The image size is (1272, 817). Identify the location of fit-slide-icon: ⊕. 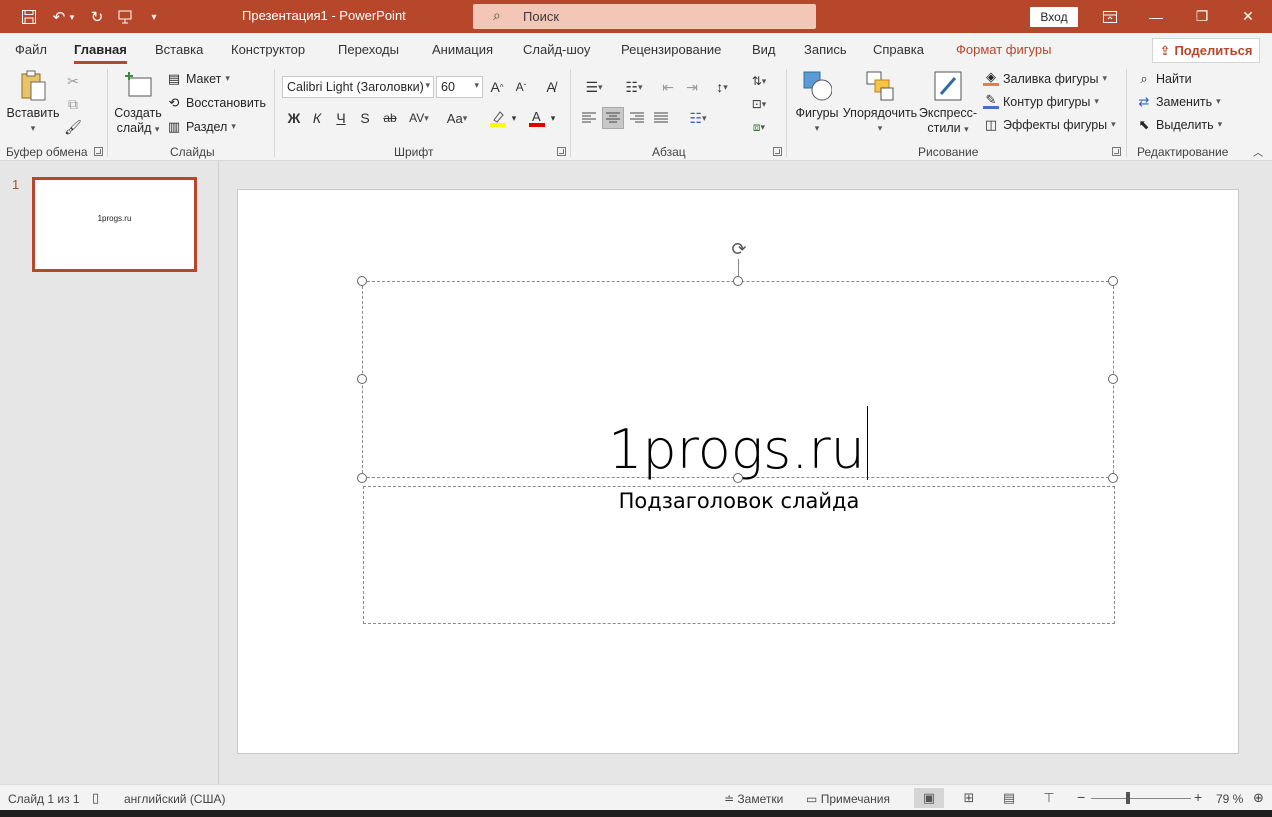
(1258, 798).